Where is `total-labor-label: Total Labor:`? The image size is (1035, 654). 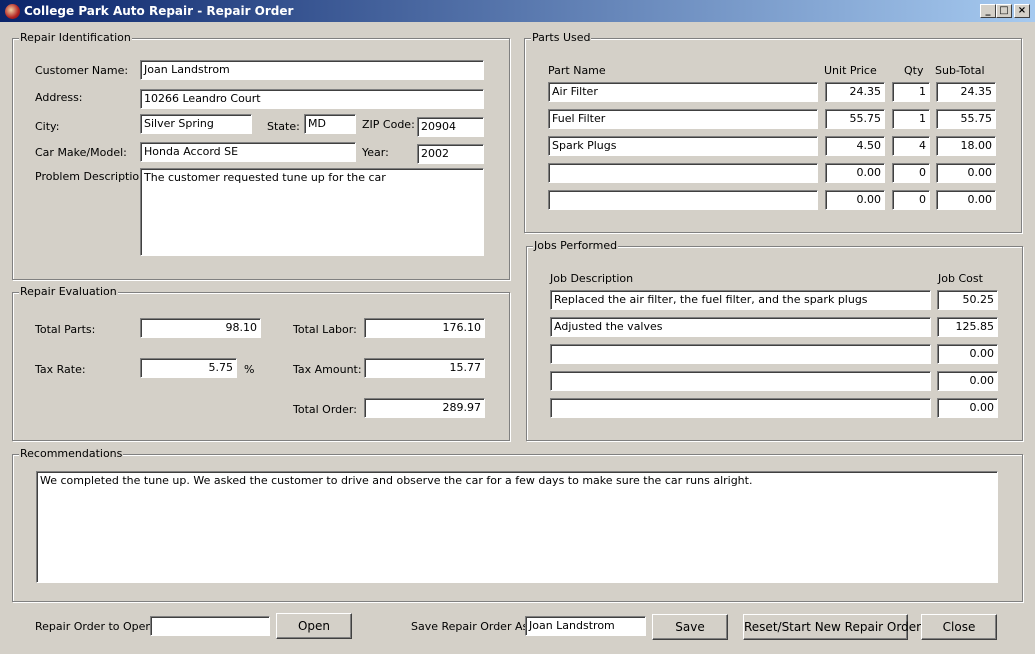
total-labor-label: Total Labor: is located at coordinates (325, 329).